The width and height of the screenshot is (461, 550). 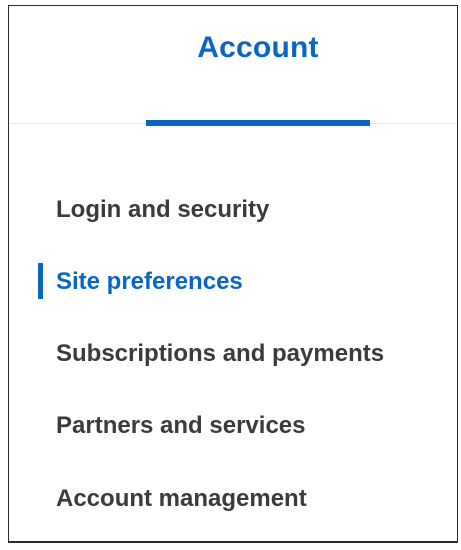 I want to click on tab-account-label: Account, so click(x=258, y=47).